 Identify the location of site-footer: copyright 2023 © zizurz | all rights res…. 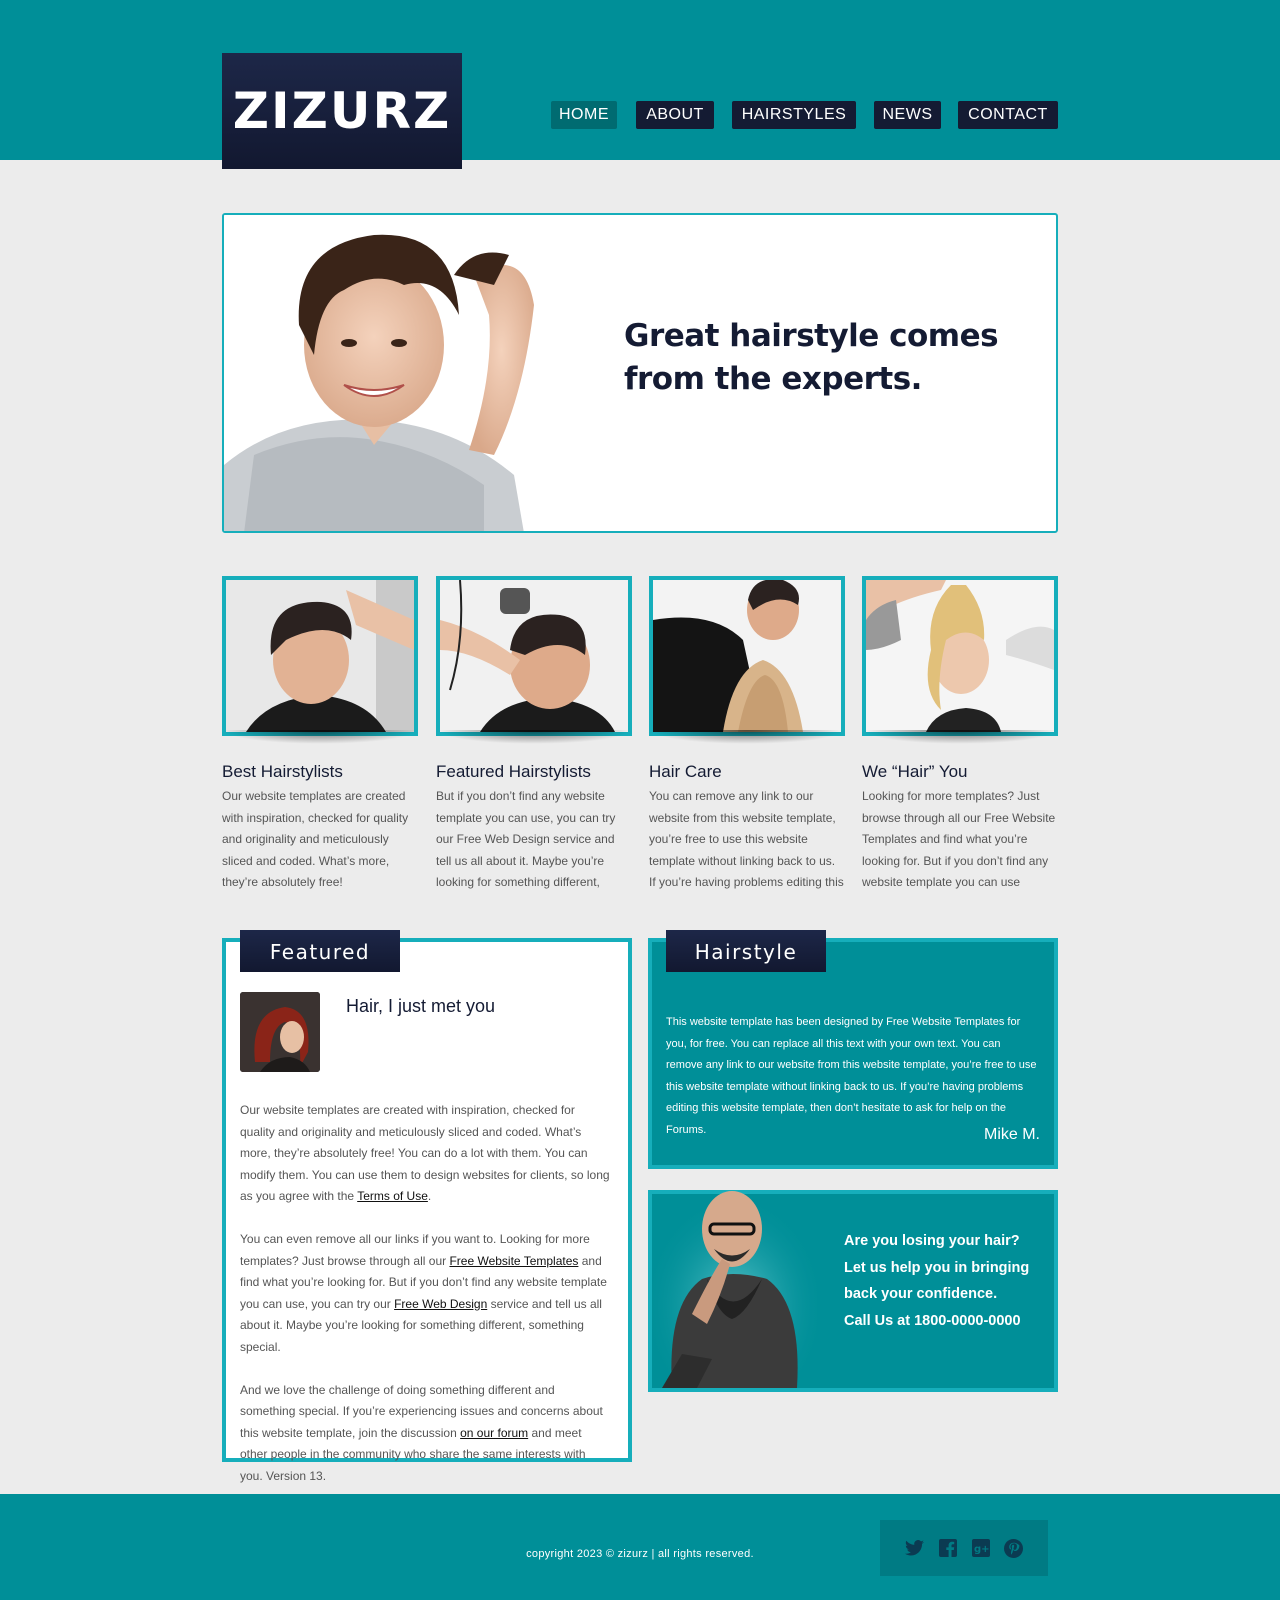
(640, 1547).